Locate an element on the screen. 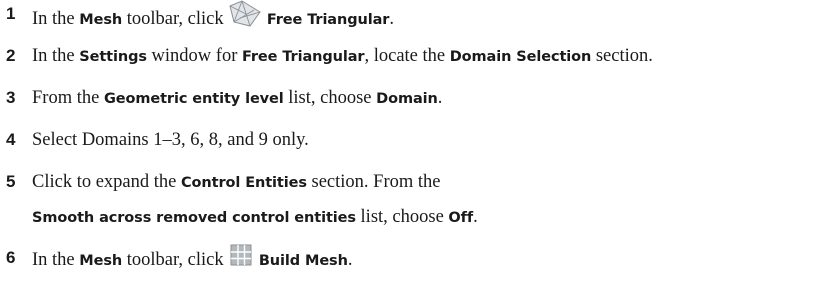 This screenshot has height=284, width=831. domain-label: Domain is located at coordinates (407, 99).